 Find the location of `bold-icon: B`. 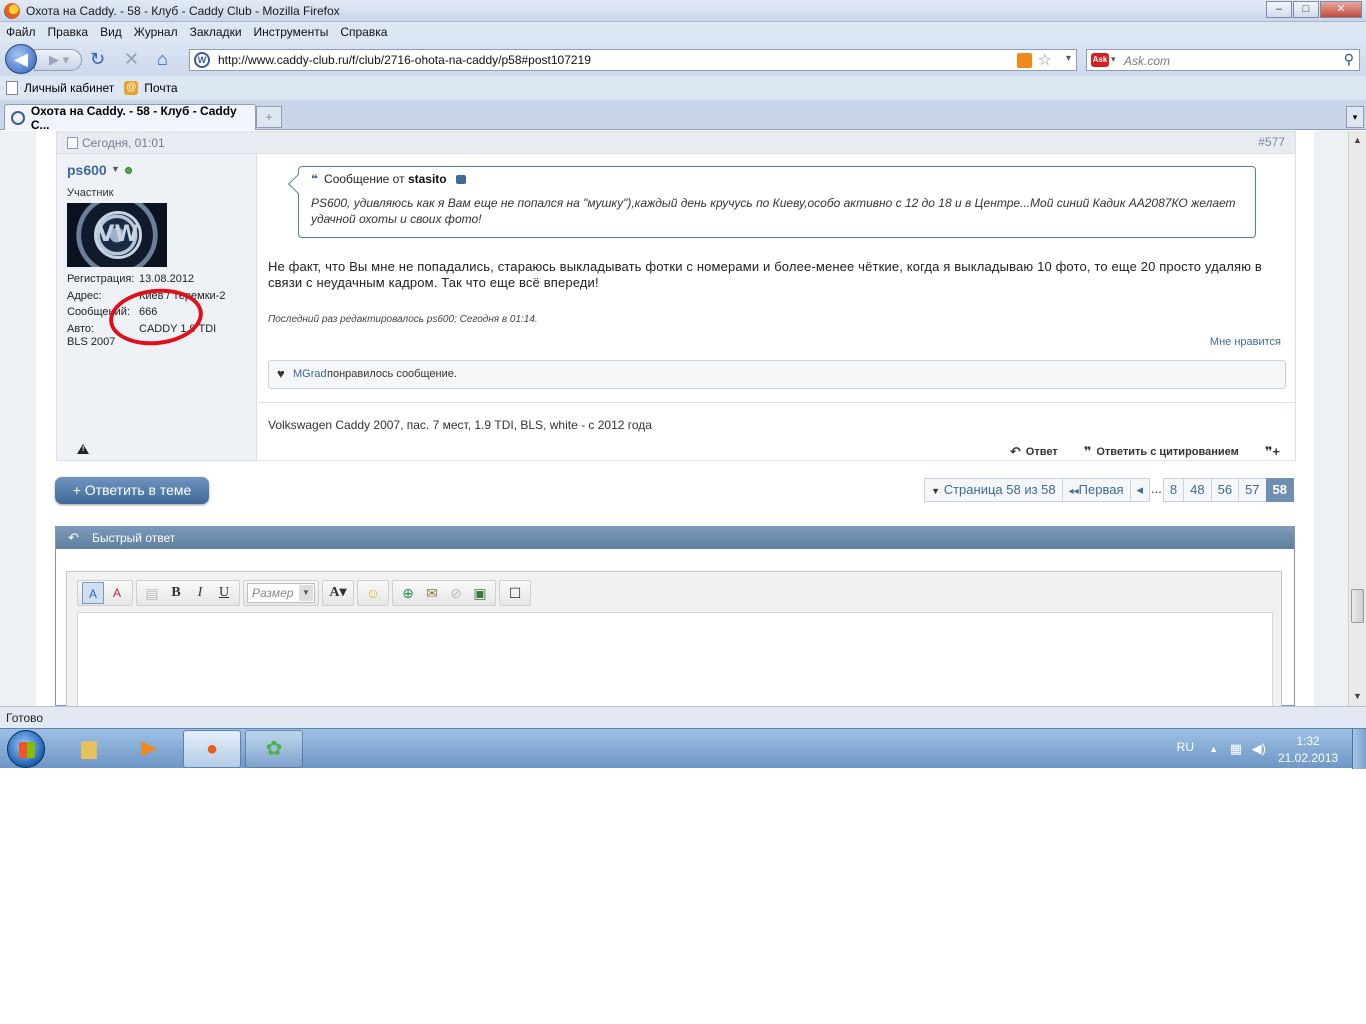

bold-icon: B is located at coordinates (176, 593).